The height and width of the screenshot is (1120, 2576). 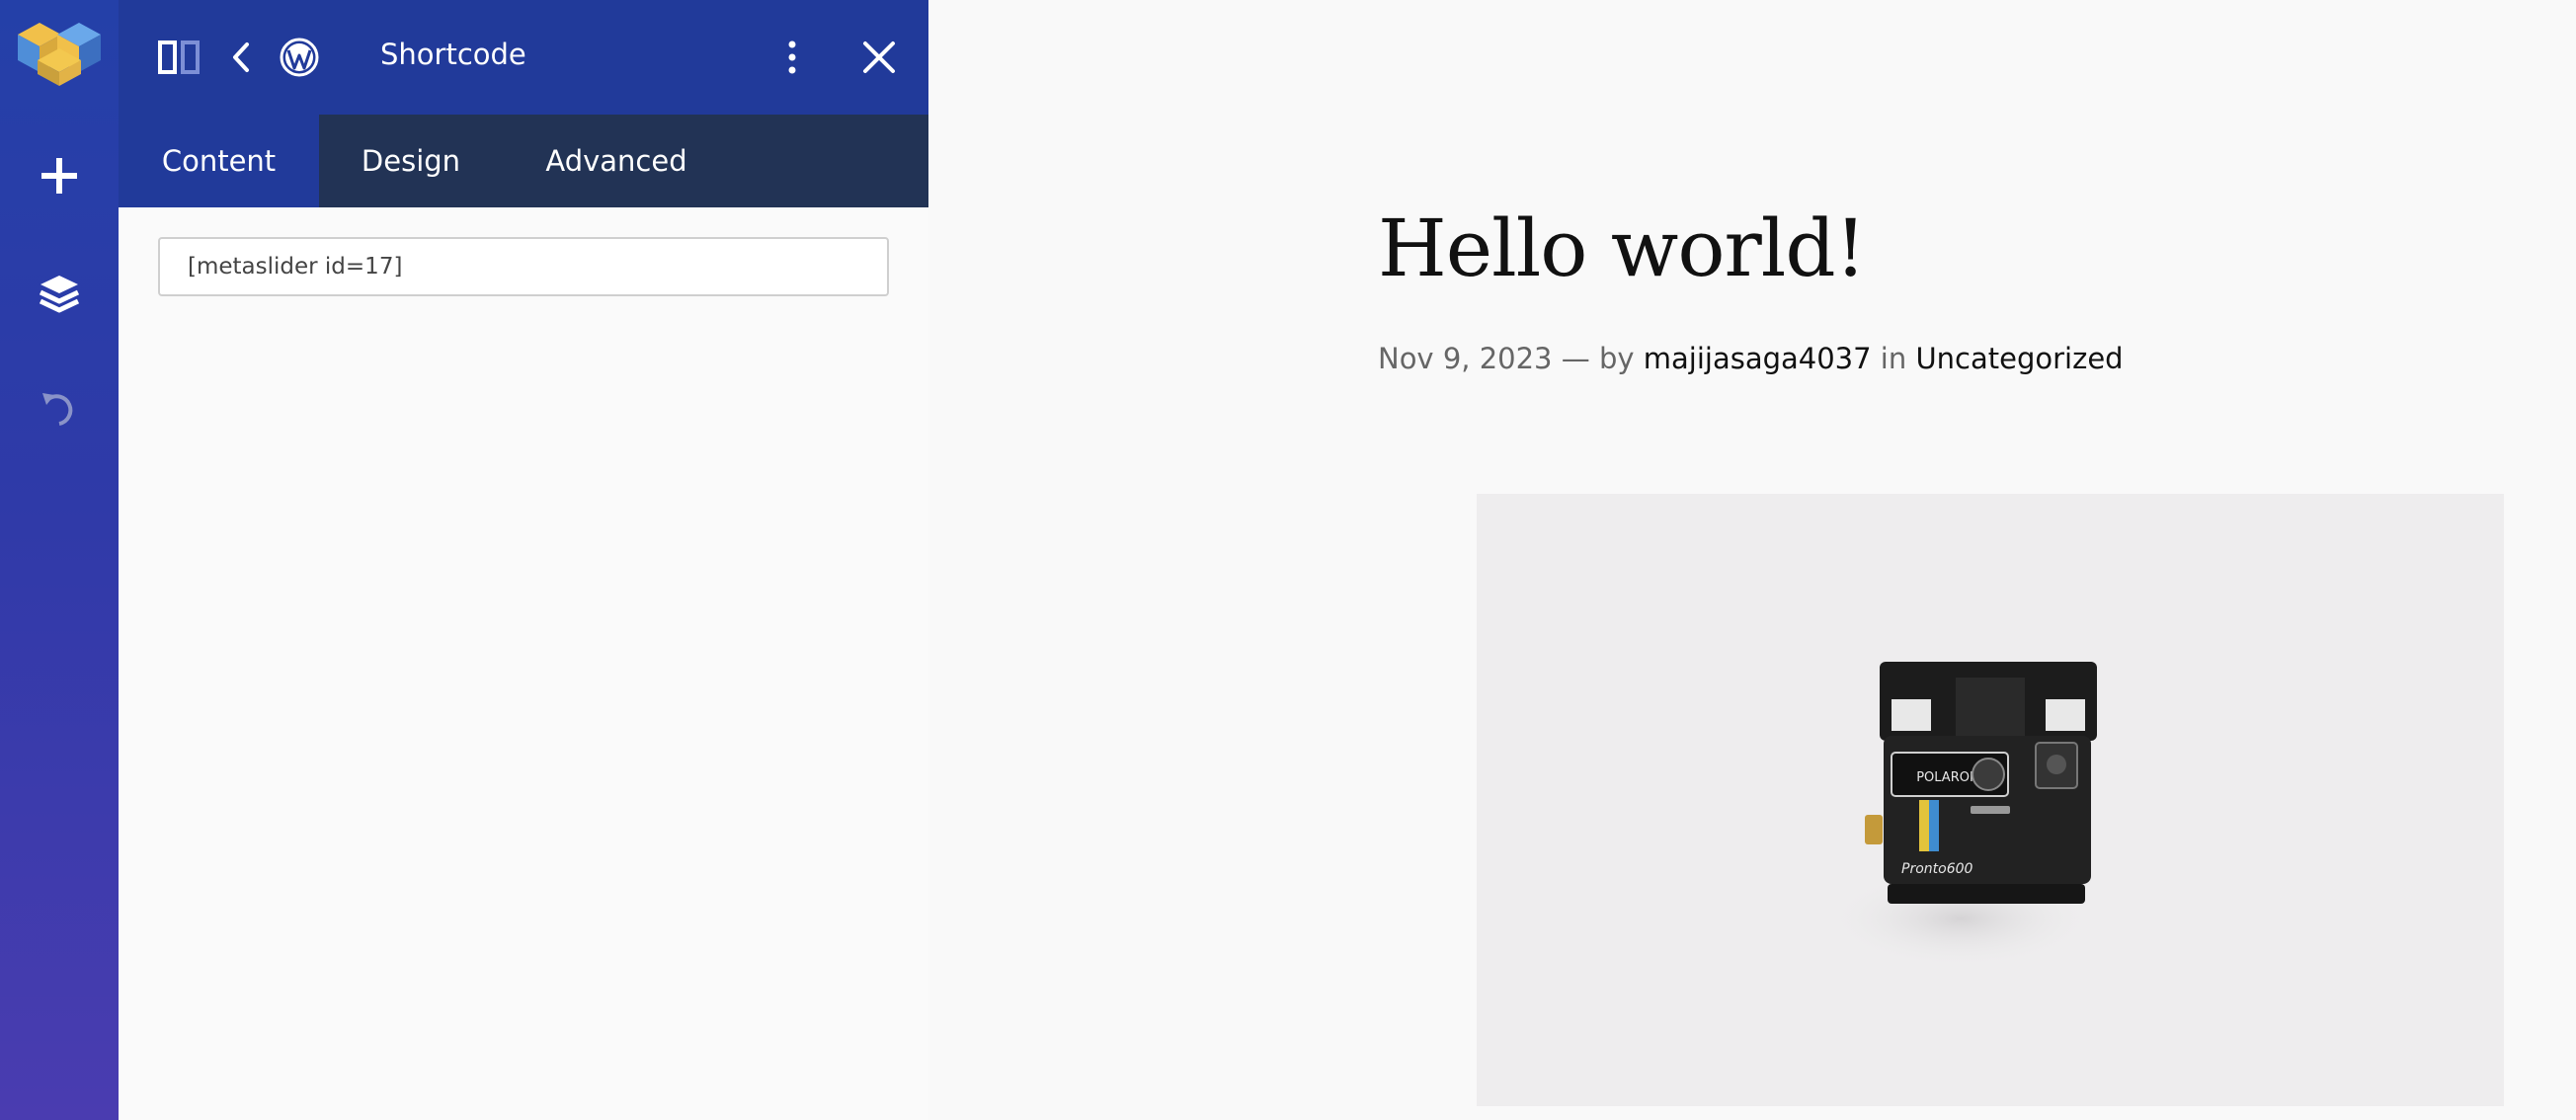 I want to click on close-panel-button, so click(x=879, y=57).